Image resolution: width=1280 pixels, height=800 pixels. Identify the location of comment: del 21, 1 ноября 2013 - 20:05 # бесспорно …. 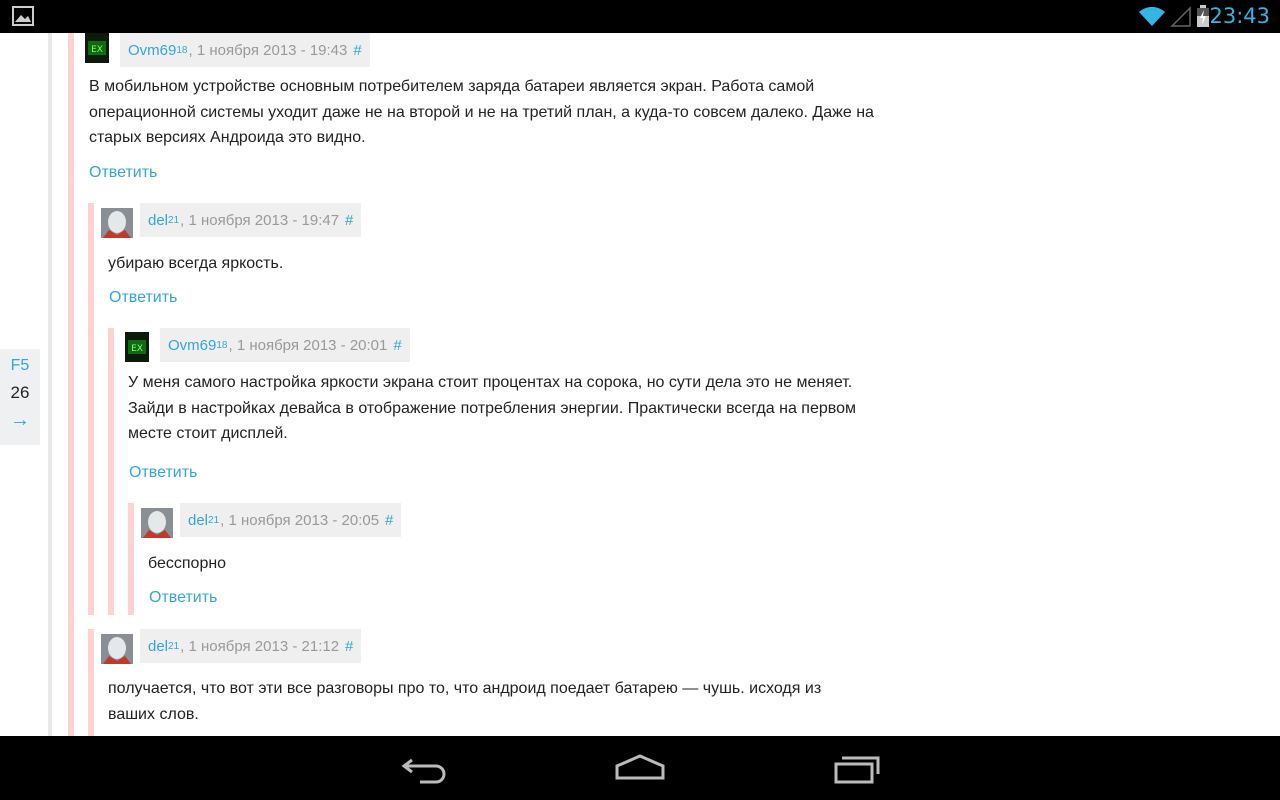
(558, 559).